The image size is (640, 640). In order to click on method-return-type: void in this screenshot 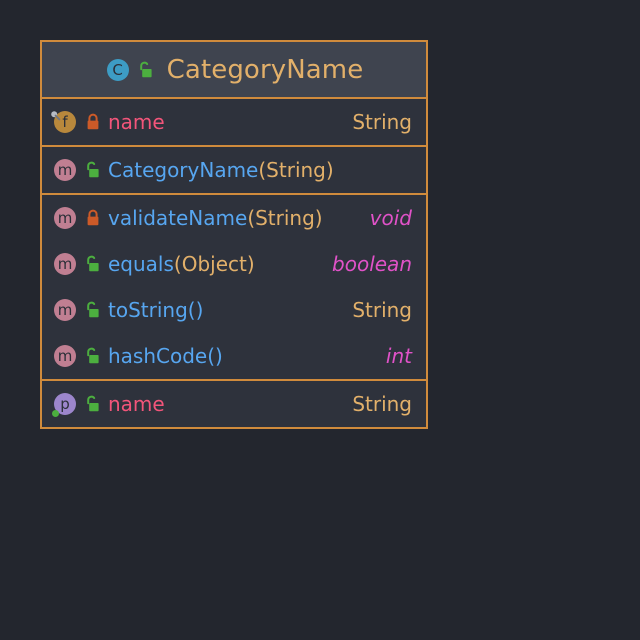, I will do `click(390, 218)`.